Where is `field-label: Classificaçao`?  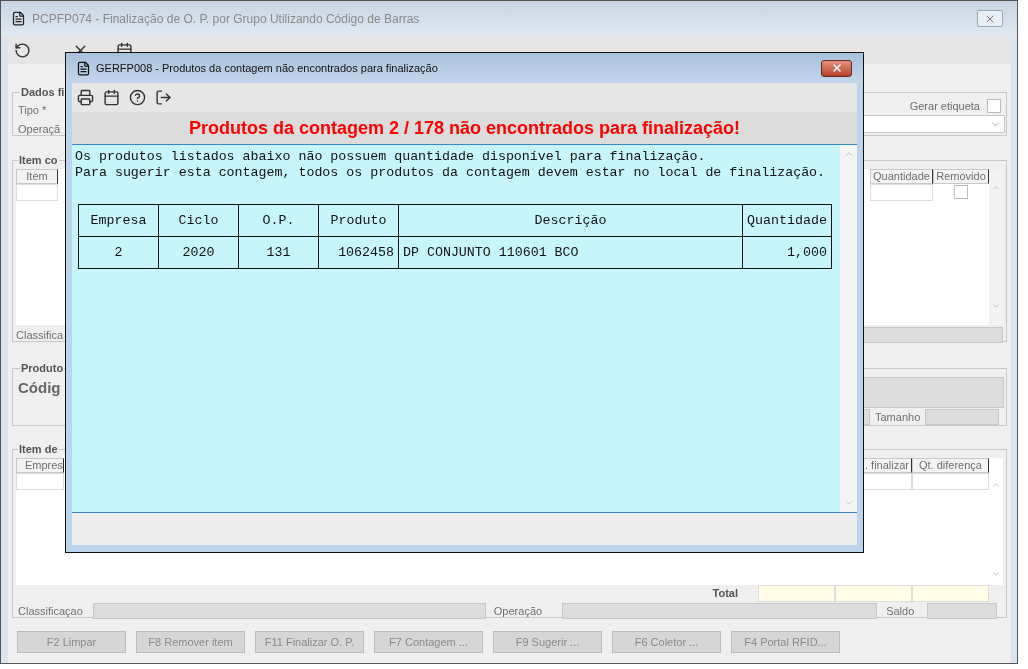 field-label: Classificaçao is located at coordinates (50, 611).